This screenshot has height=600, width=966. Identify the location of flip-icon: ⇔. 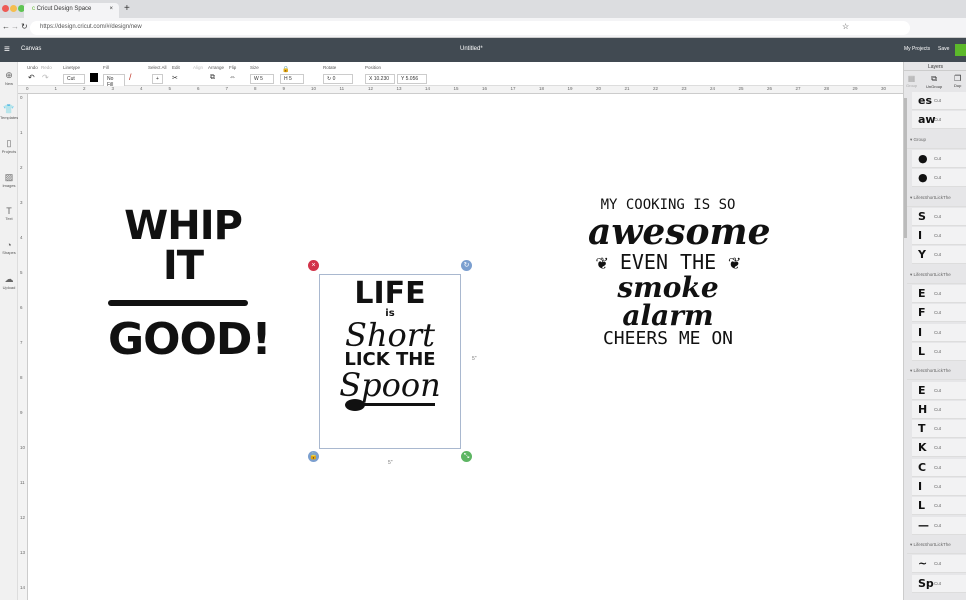
(232, 77).